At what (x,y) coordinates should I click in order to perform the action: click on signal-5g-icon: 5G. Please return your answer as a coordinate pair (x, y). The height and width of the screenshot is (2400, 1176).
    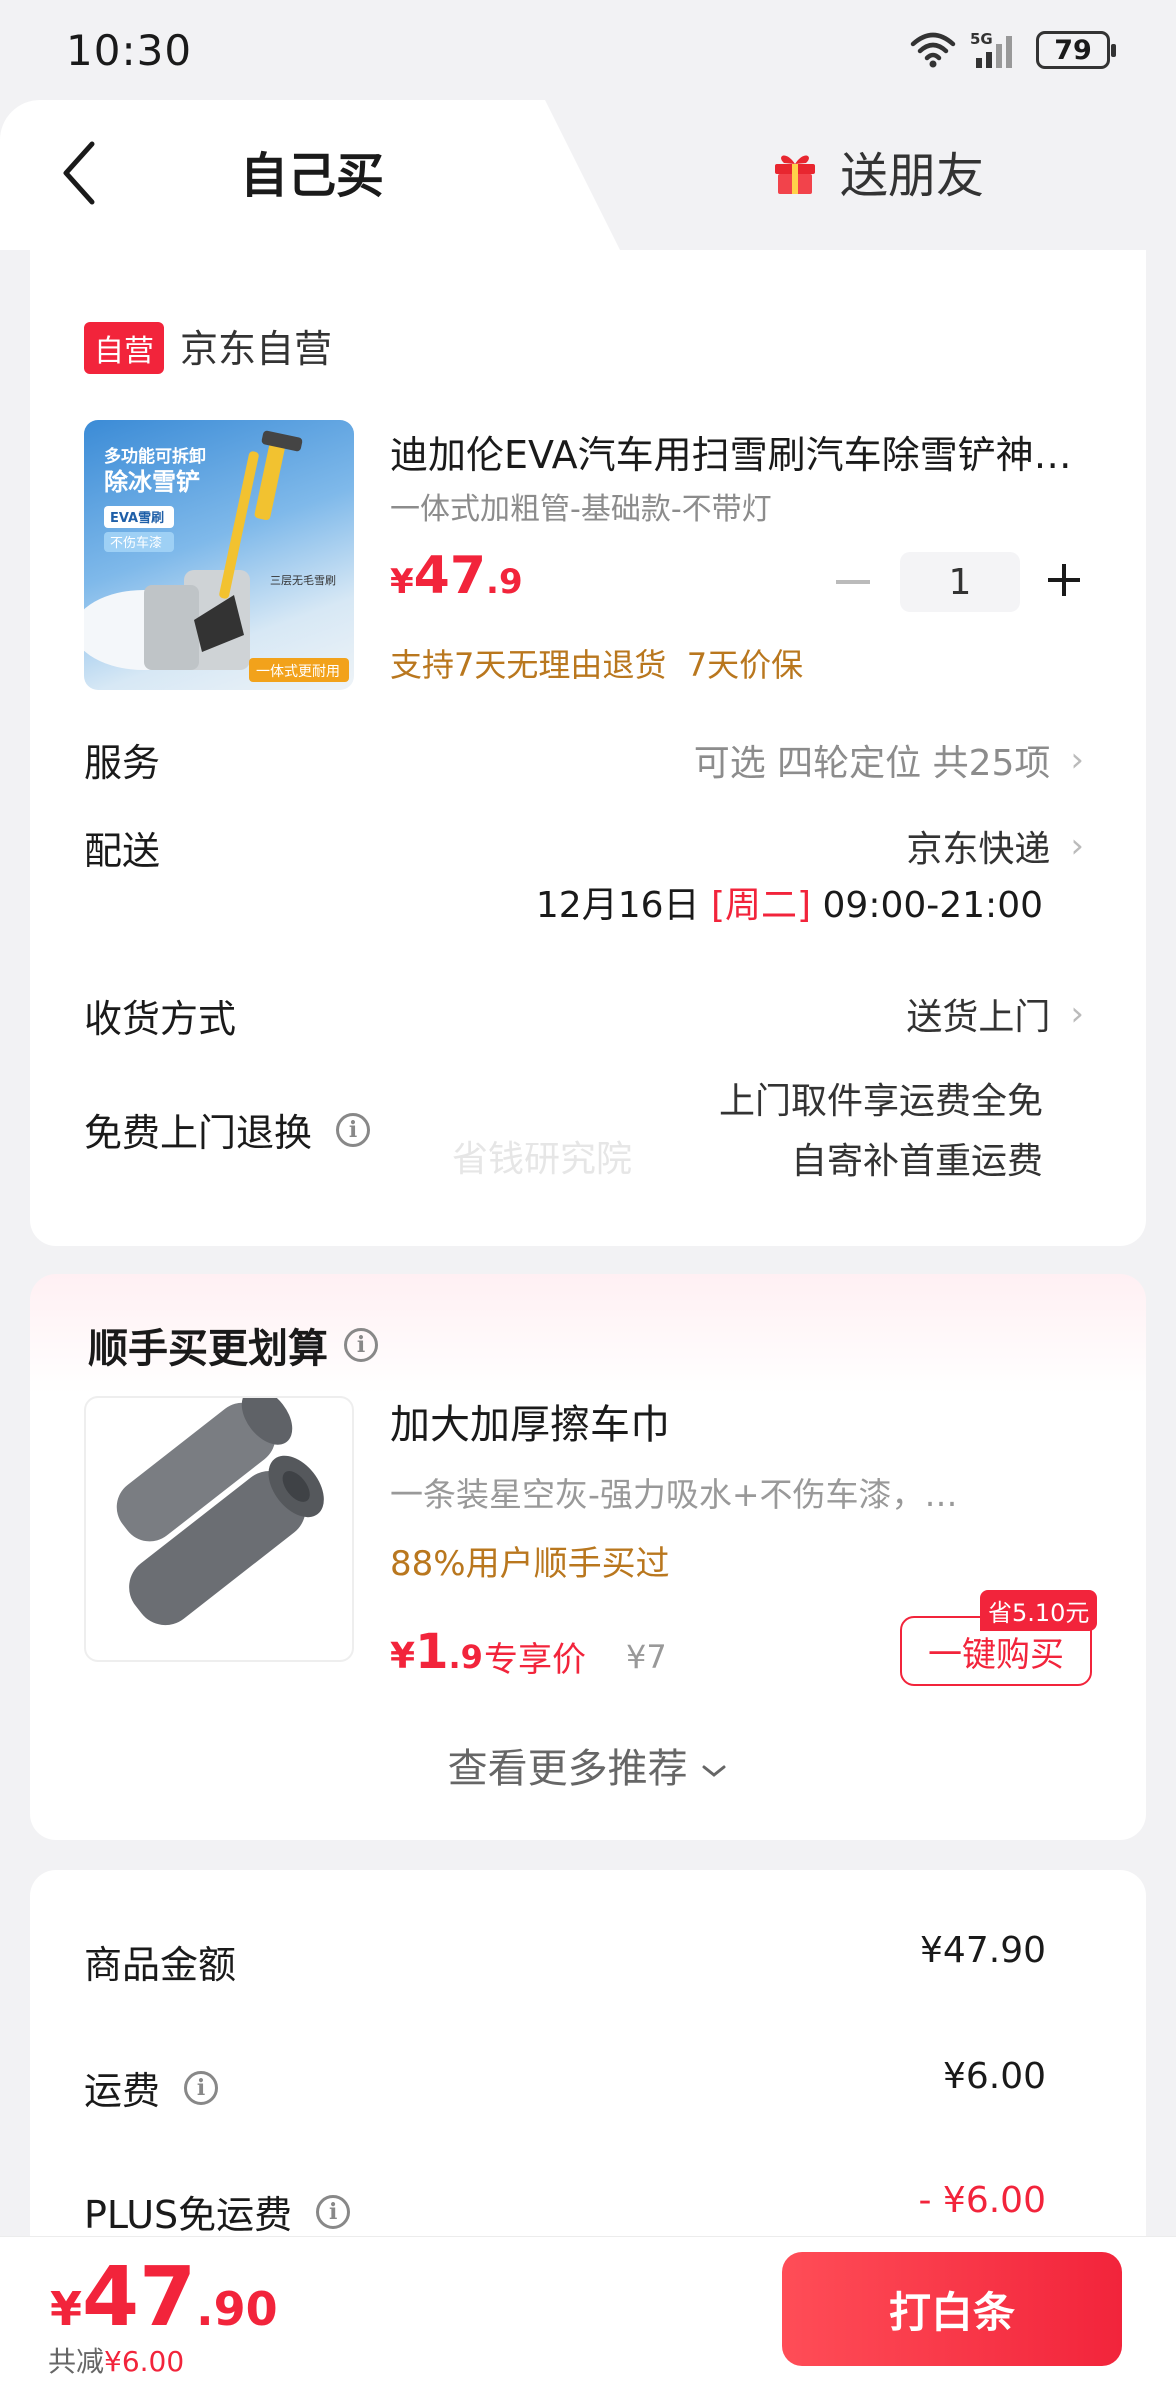
    Looking at the image, I should click on (991, 49).